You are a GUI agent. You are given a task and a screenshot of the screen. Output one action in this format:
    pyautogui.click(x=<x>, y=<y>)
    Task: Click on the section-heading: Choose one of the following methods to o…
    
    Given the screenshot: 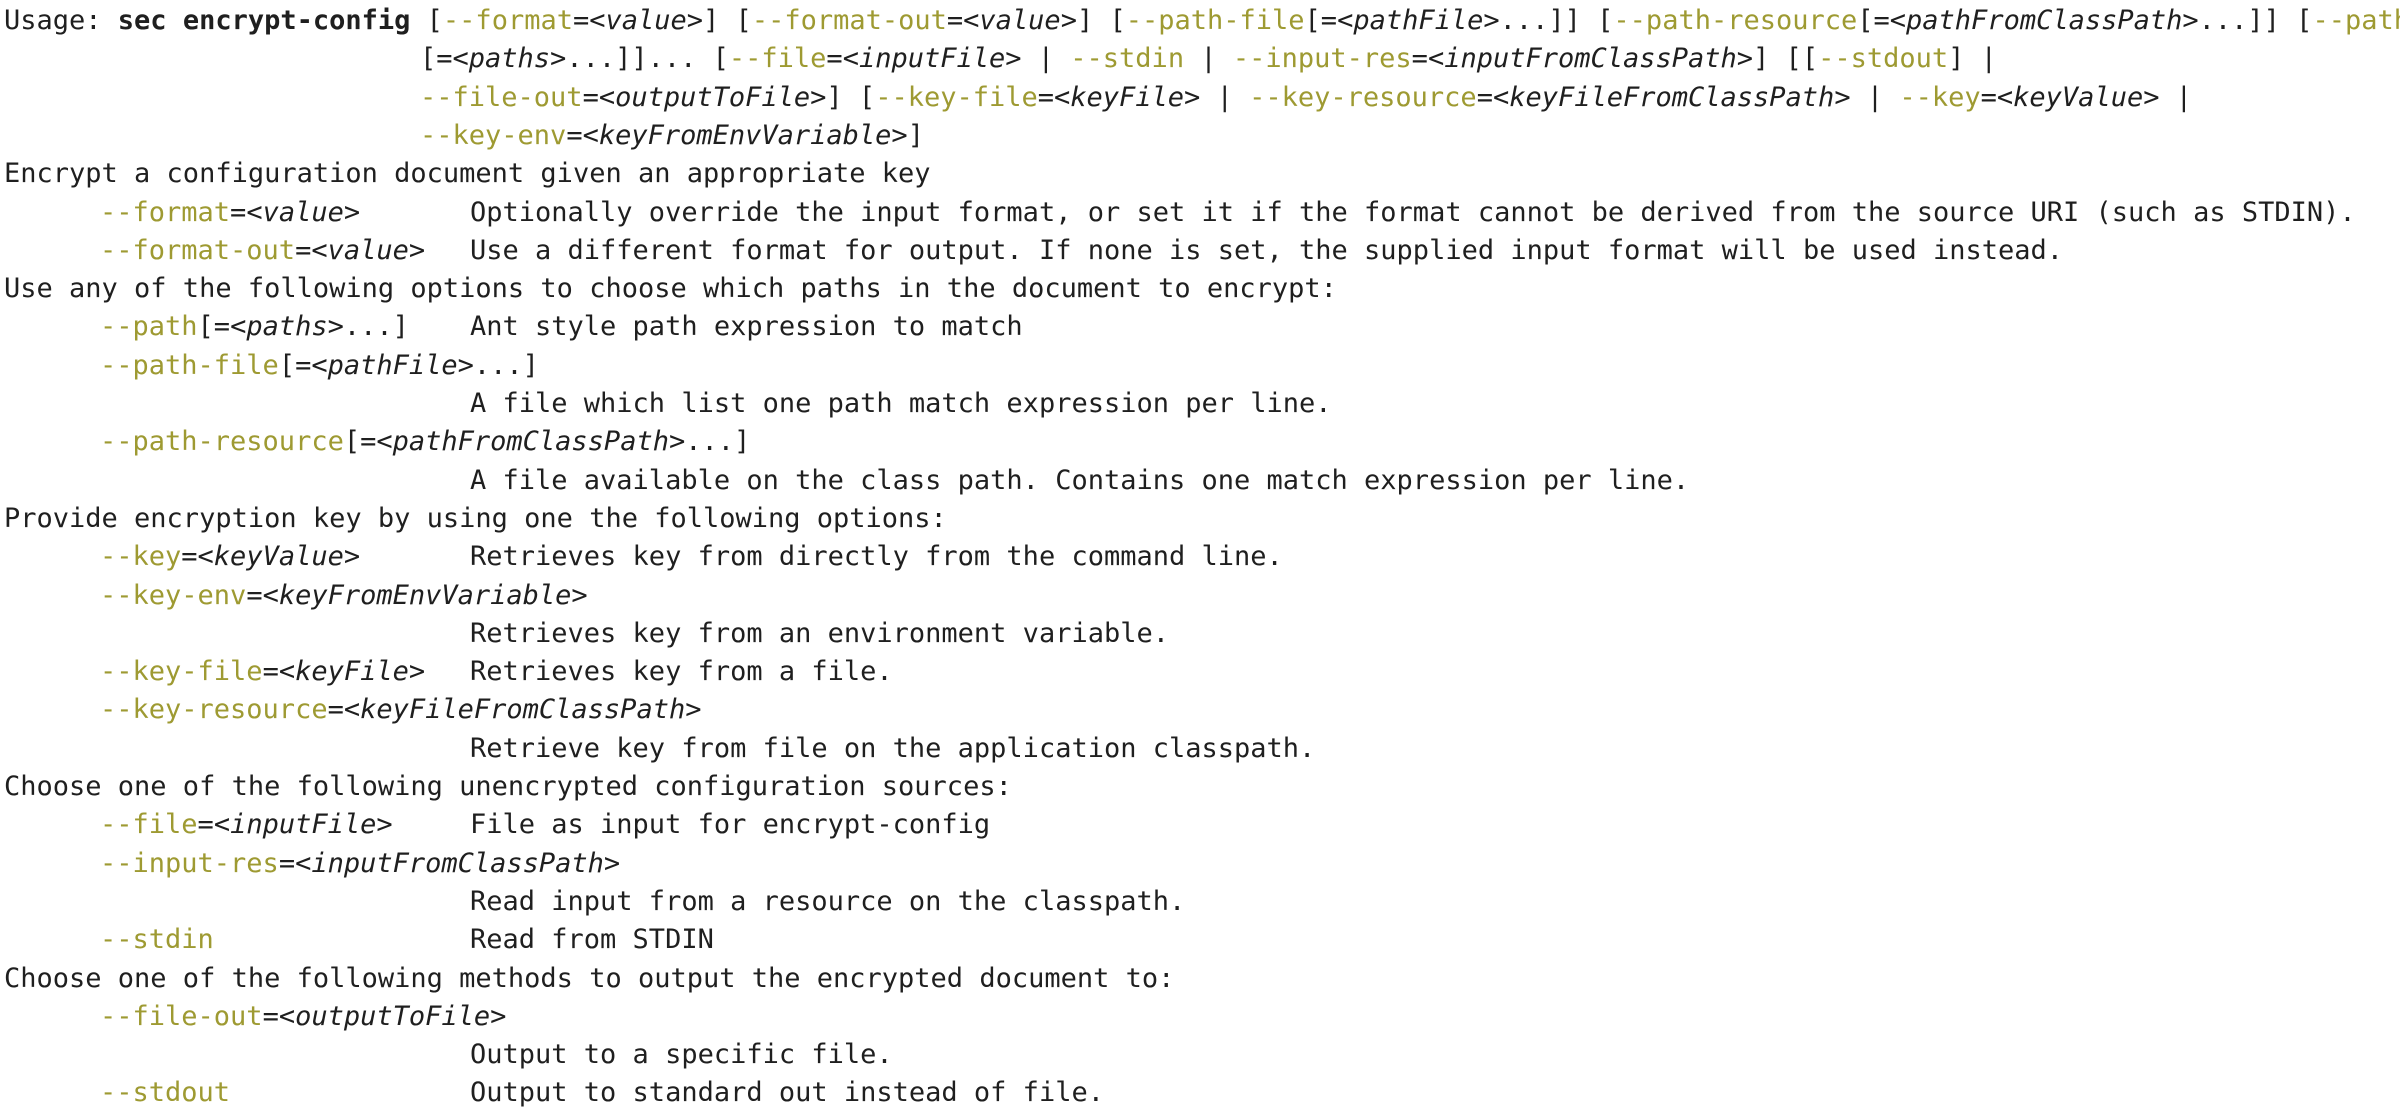 What is the action you would take?
    pyautogui.click(x=589, y=979)
    